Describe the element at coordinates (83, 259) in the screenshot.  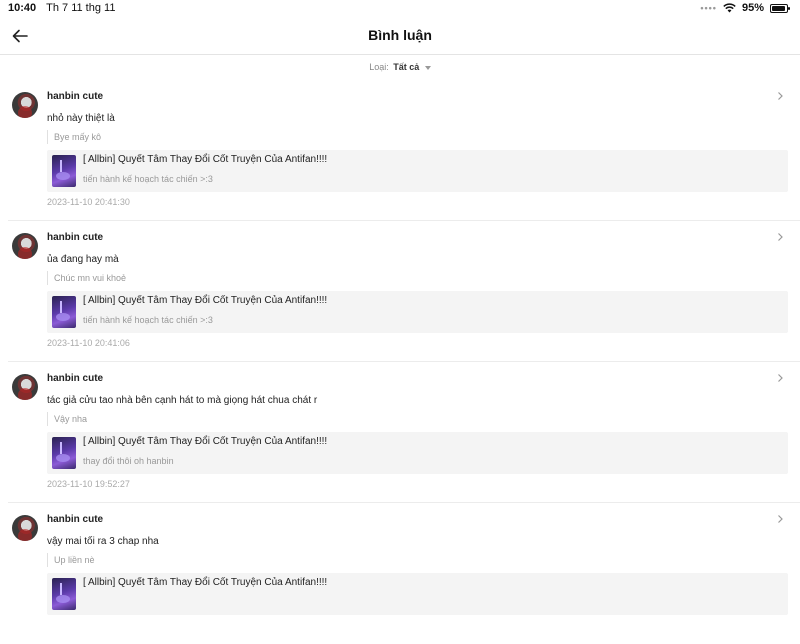
I see `comment-text: ủa đang hay mà` at that location.